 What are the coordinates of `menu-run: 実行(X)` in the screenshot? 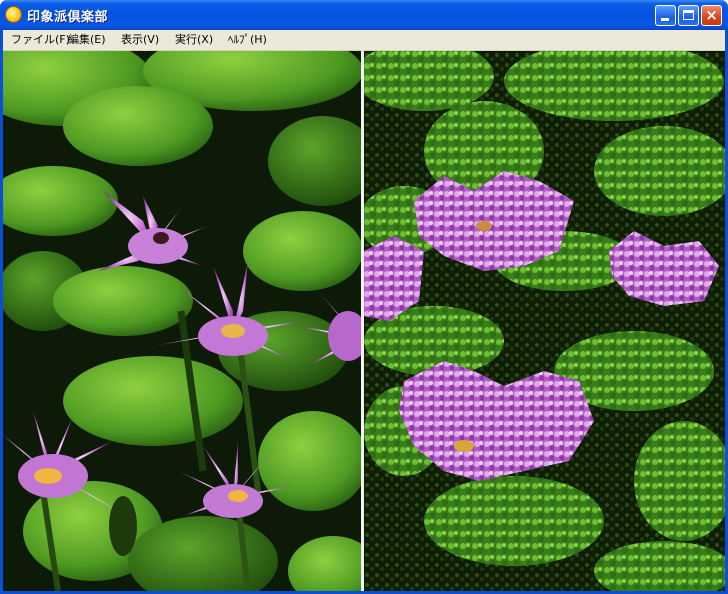 It's located at (194, 40).